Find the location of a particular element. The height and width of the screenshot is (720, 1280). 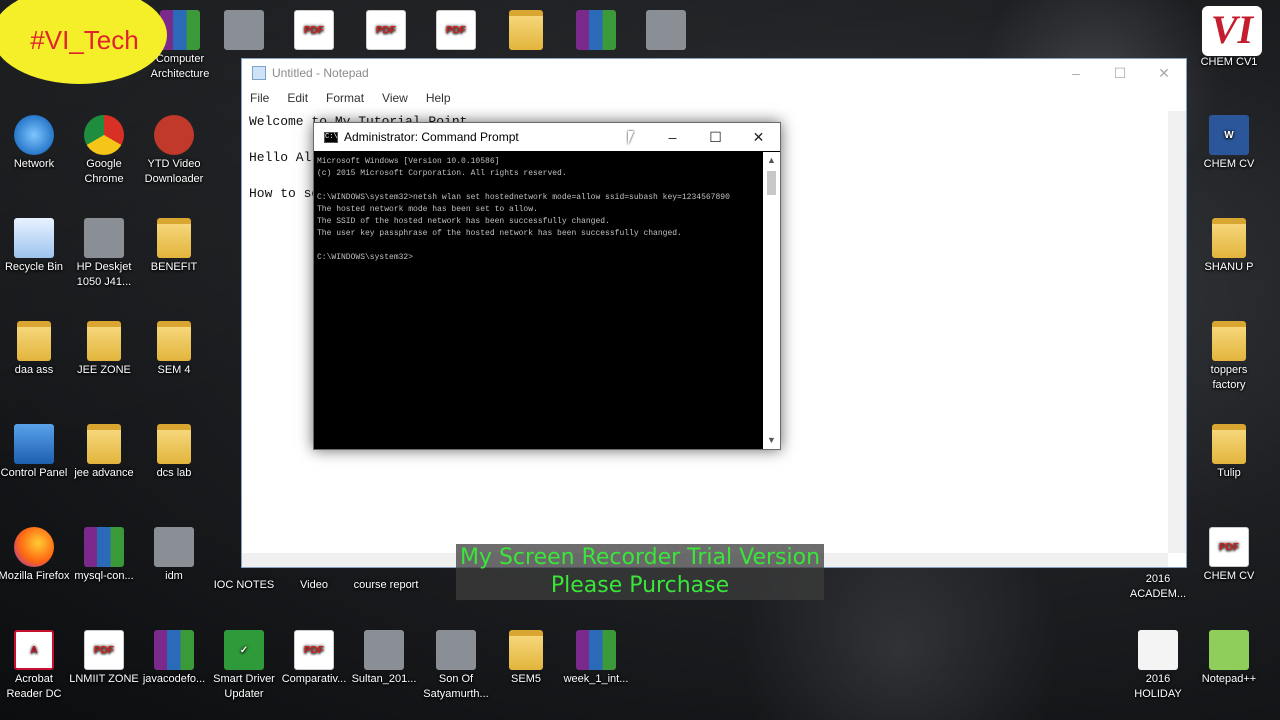

desktop-icon-label: IOC NOTES is located at coordinates (244, 585).